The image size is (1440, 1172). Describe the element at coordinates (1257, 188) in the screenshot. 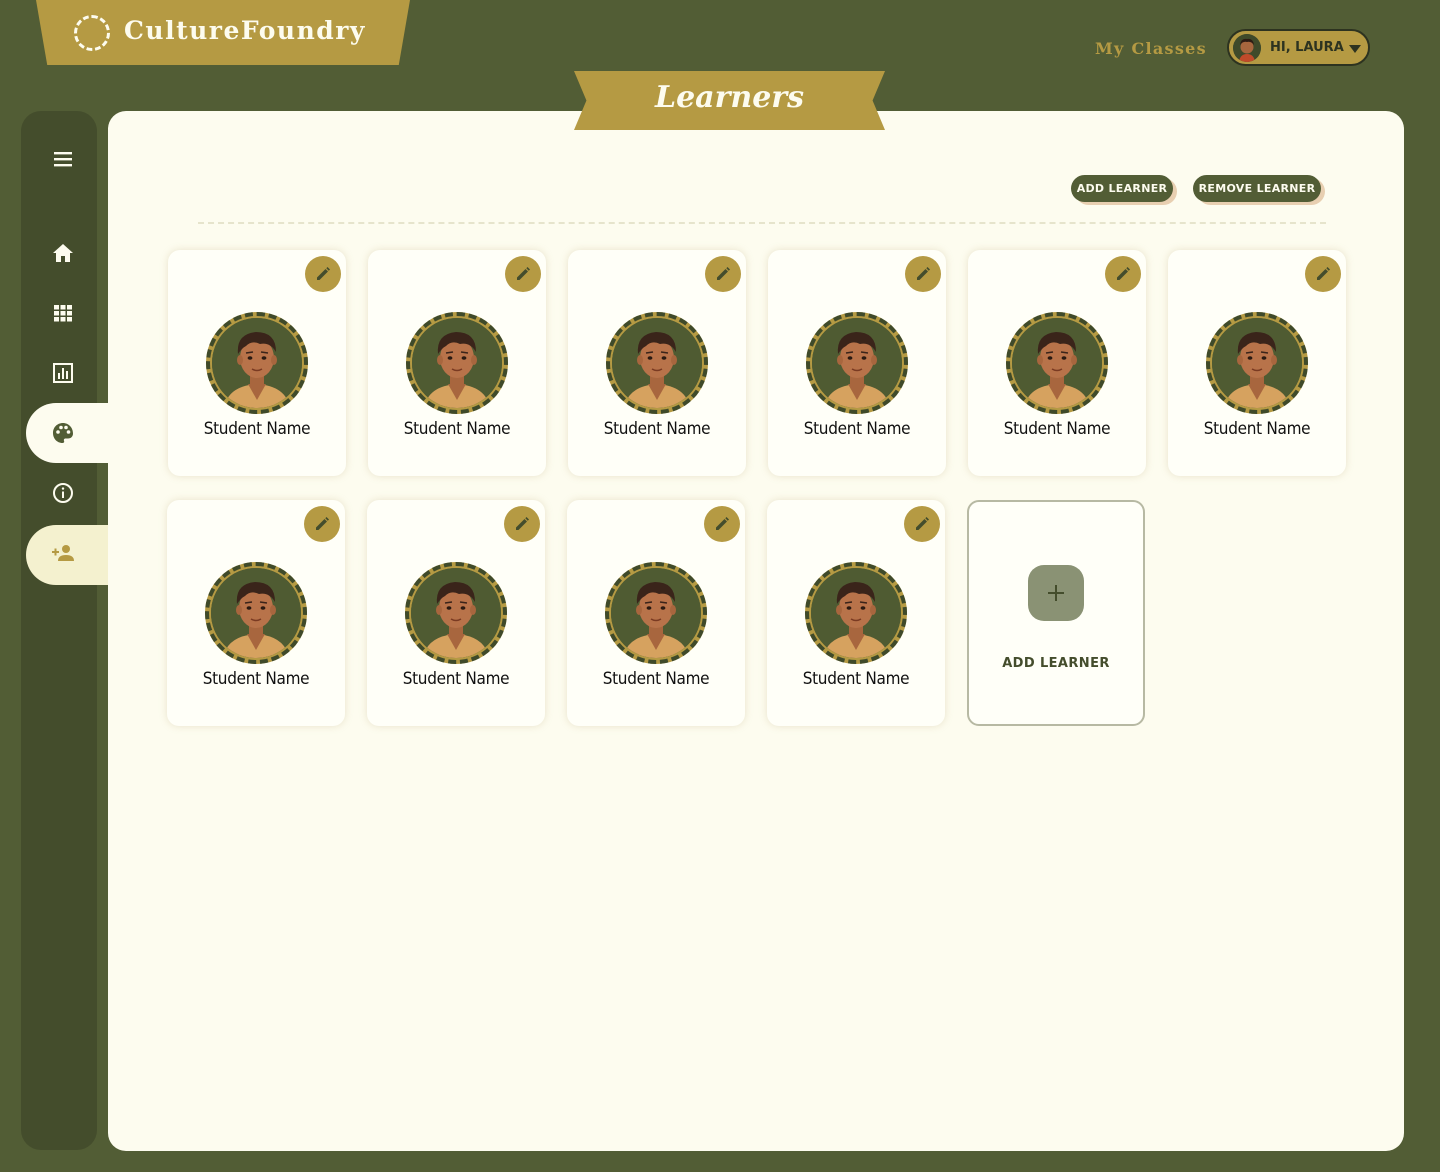

I see `remove-learner-button: REMOVE LEARNER` at that location.